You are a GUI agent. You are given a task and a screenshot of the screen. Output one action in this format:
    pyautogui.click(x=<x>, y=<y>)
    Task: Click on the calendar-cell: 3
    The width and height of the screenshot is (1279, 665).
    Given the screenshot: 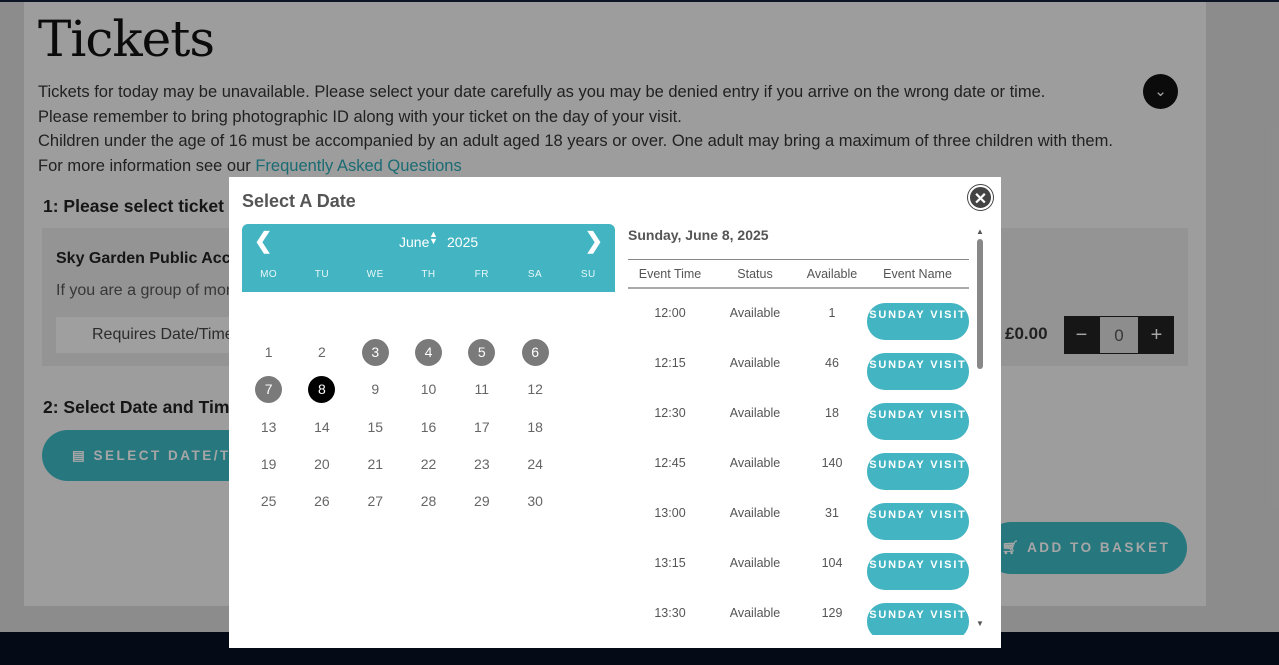 What is the action you would take?
    pyautogui.click(x=375, y=352)
    